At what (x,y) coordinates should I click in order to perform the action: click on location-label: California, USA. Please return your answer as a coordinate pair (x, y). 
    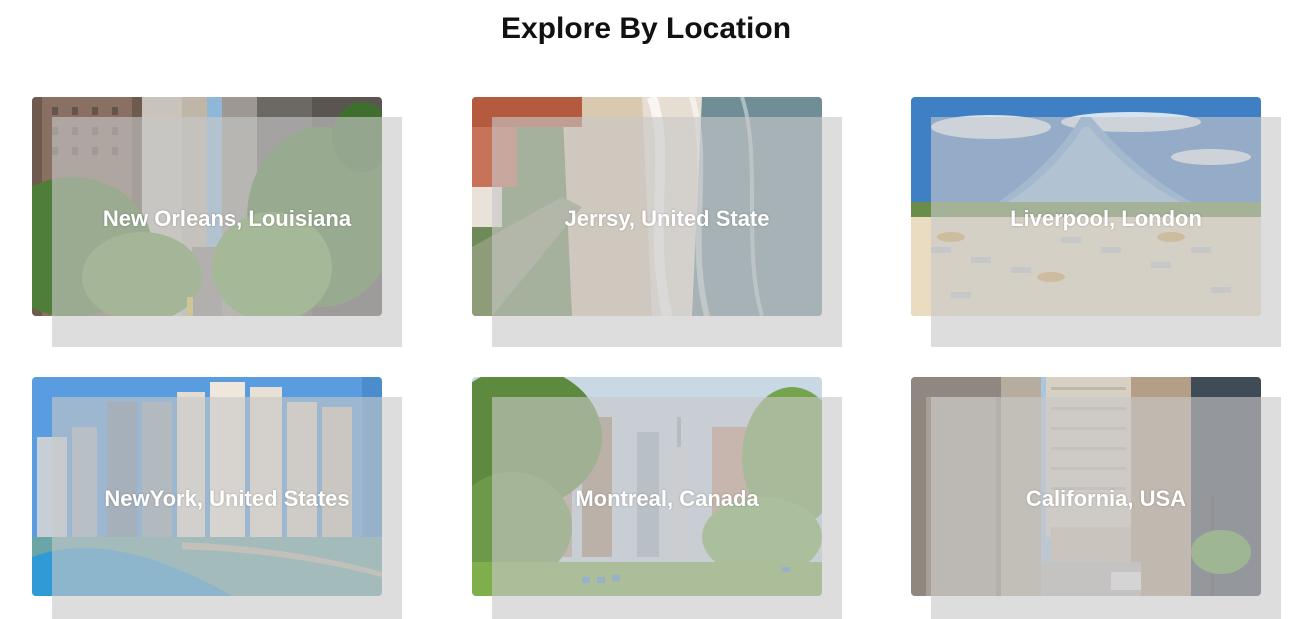
    Looking at the image, I should click on (1106, 498).